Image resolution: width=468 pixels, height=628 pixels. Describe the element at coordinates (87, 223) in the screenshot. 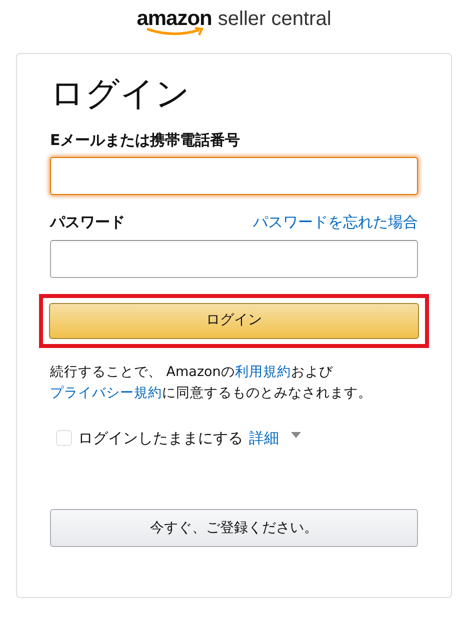

I see `field-label: パスワード` at that location.